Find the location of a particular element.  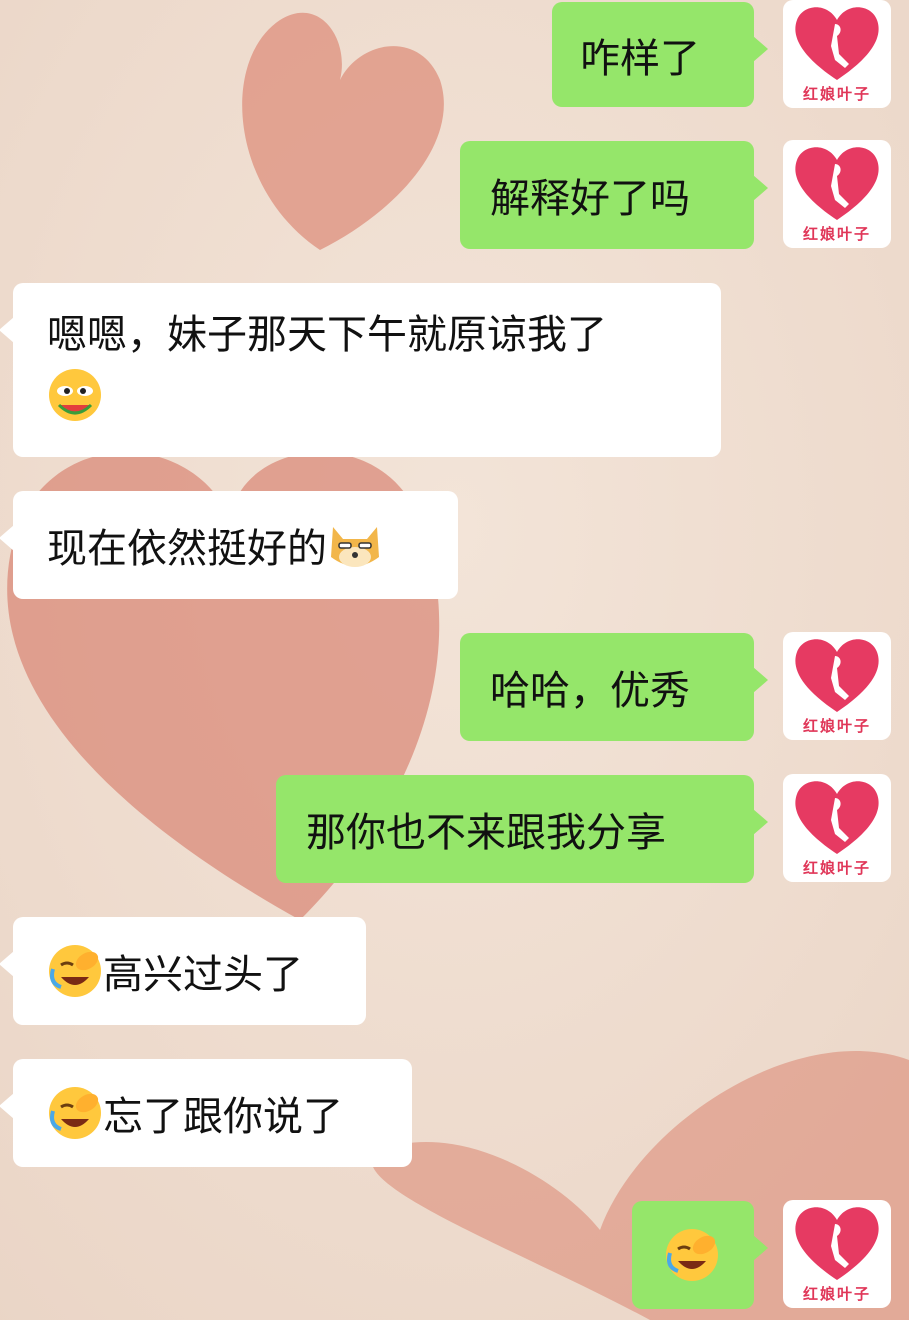

their-message-bubble: 嗯嗯，妹子那天下午就原谅我了 is located at coordinates (360, 370).